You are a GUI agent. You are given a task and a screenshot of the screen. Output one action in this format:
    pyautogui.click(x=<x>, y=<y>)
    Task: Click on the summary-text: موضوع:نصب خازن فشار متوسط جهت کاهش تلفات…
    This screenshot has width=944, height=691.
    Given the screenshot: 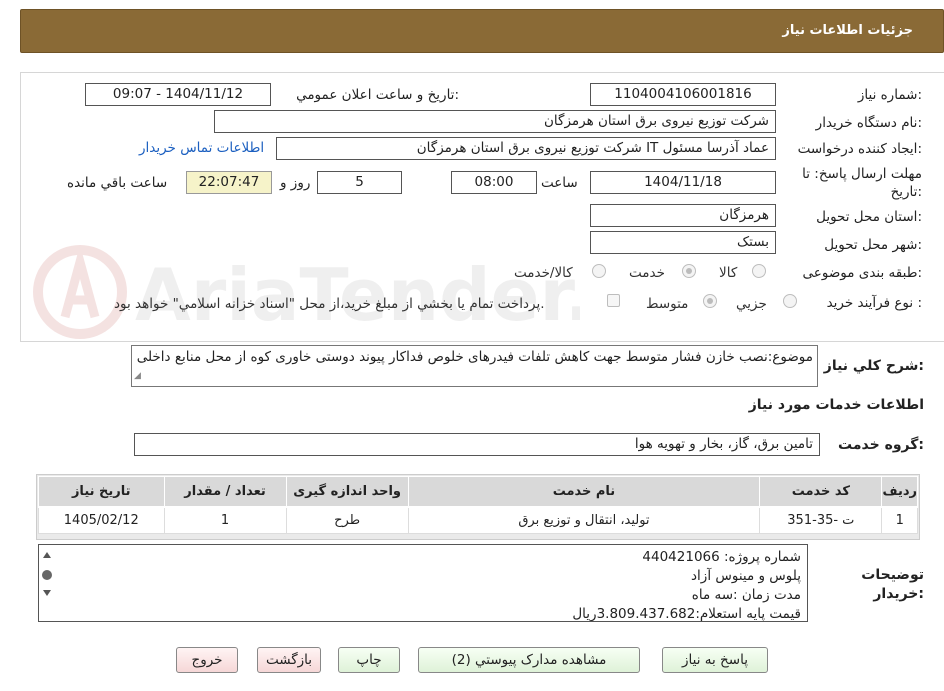 What is the action you would take?
    pyautogui.click(x=474, y=357)
    